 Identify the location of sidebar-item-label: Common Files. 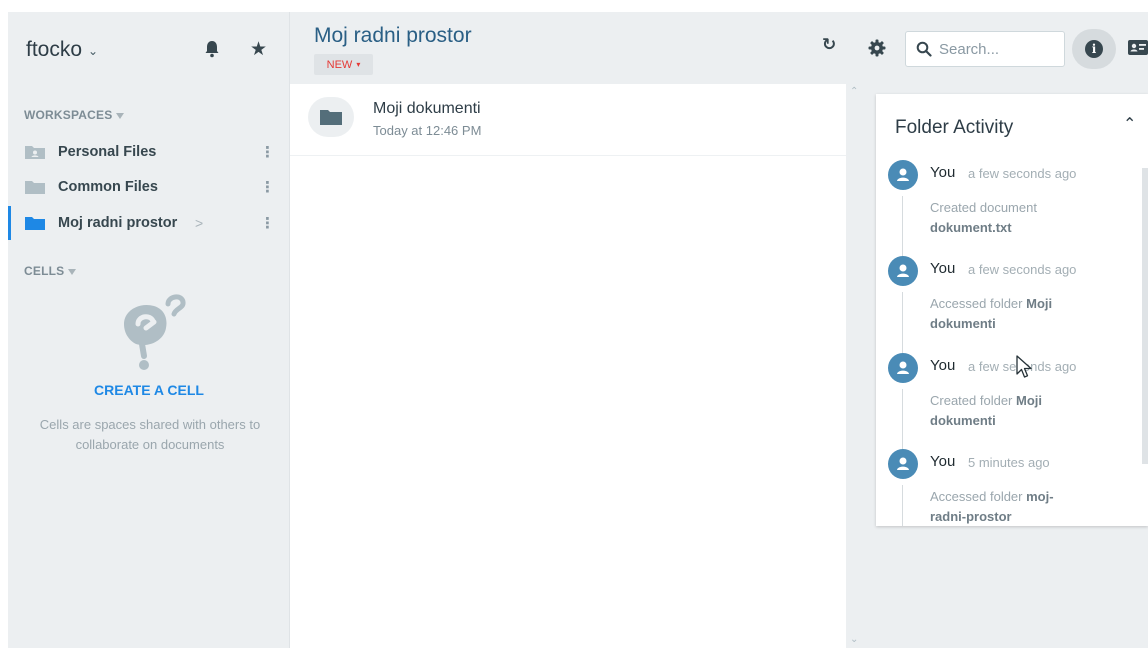
(108, 187).